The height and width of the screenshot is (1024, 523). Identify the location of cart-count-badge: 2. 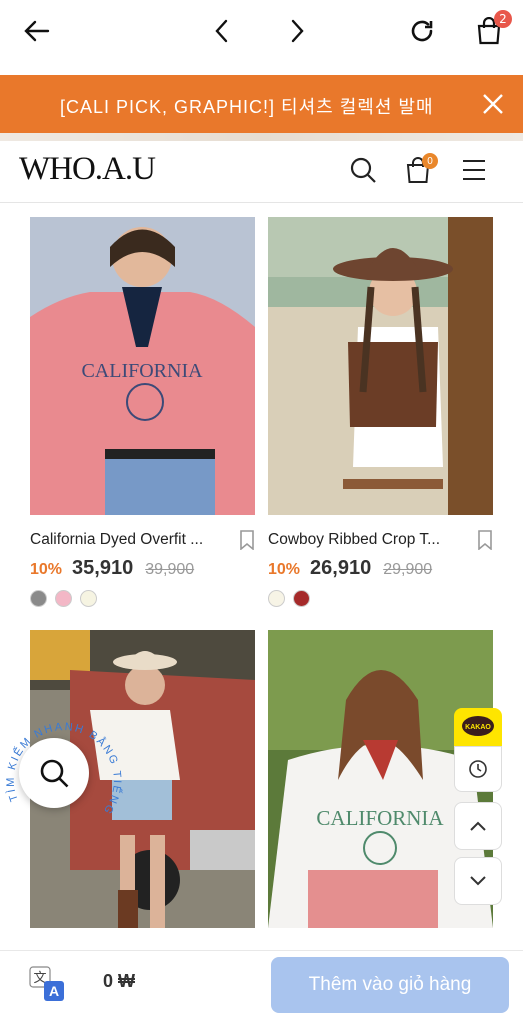
(503, 19).